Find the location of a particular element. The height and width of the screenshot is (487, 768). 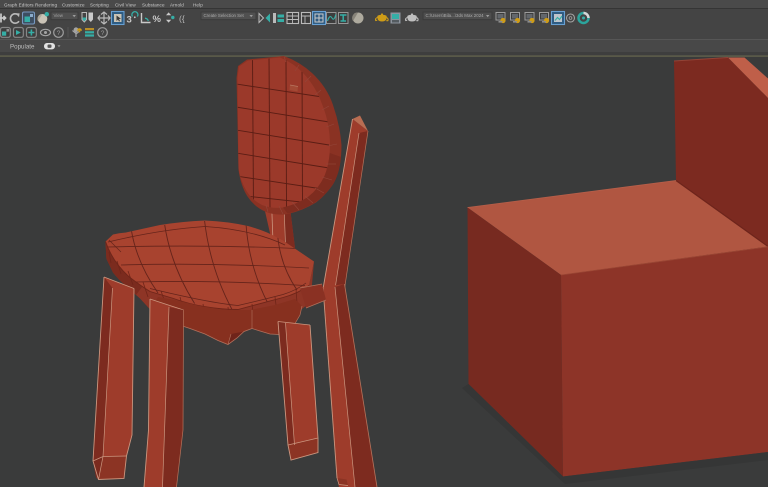

svg-text: 3 is located at coordinates (129, 20).